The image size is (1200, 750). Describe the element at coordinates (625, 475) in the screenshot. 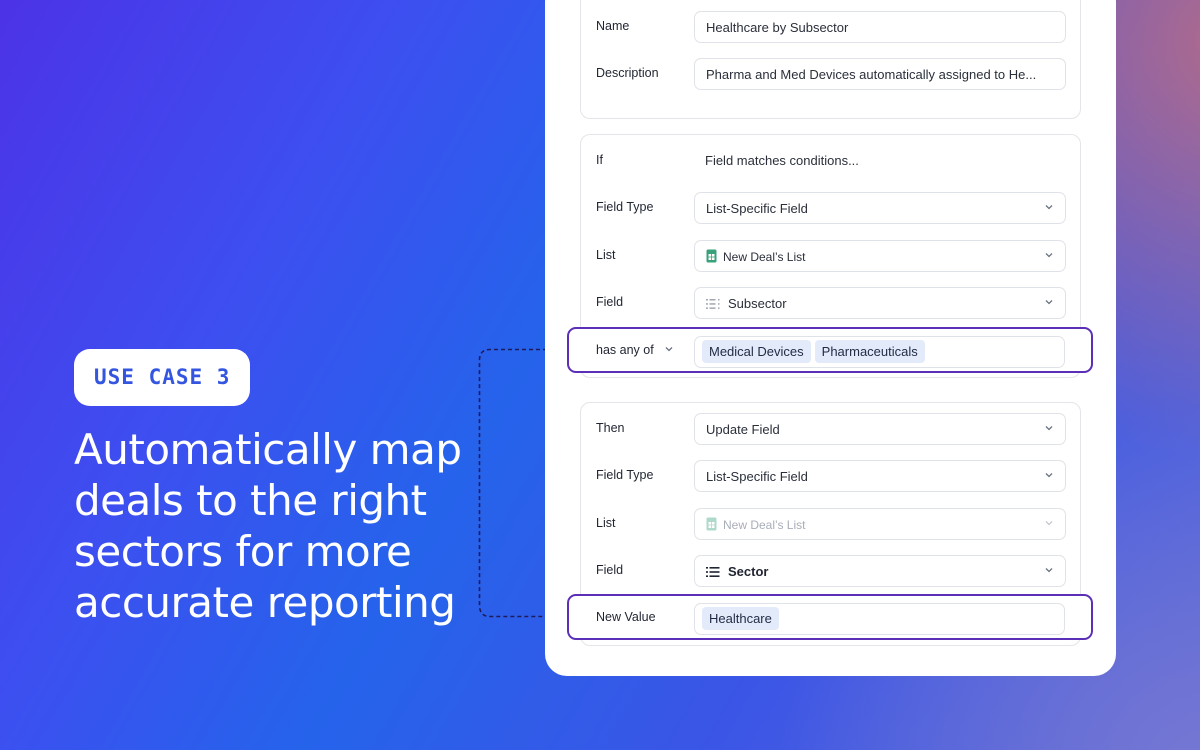

I see `action-field-type-label: Field Type` at that location.